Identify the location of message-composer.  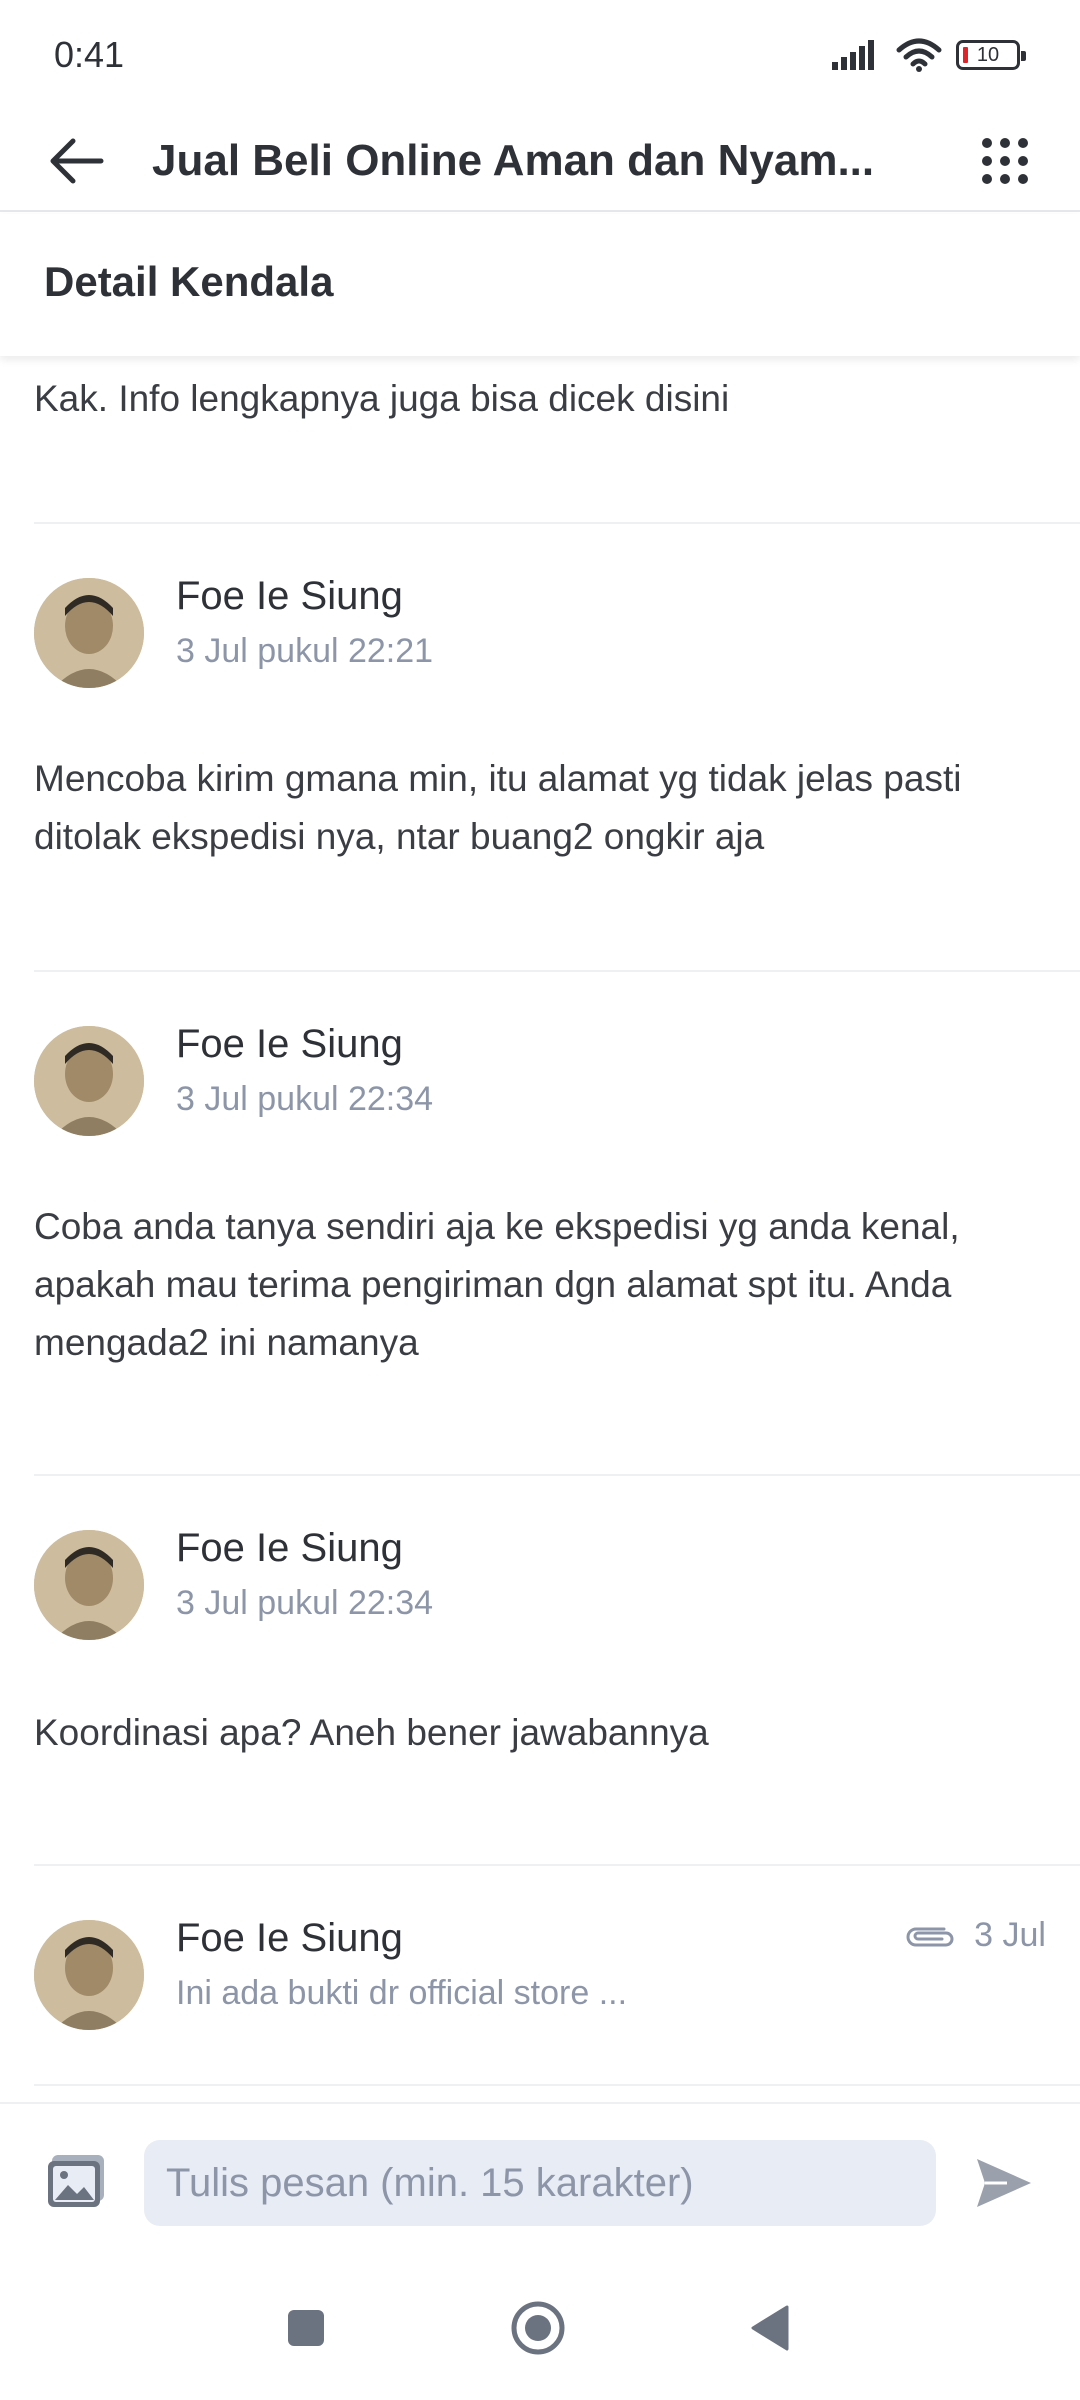
(540, 2180).